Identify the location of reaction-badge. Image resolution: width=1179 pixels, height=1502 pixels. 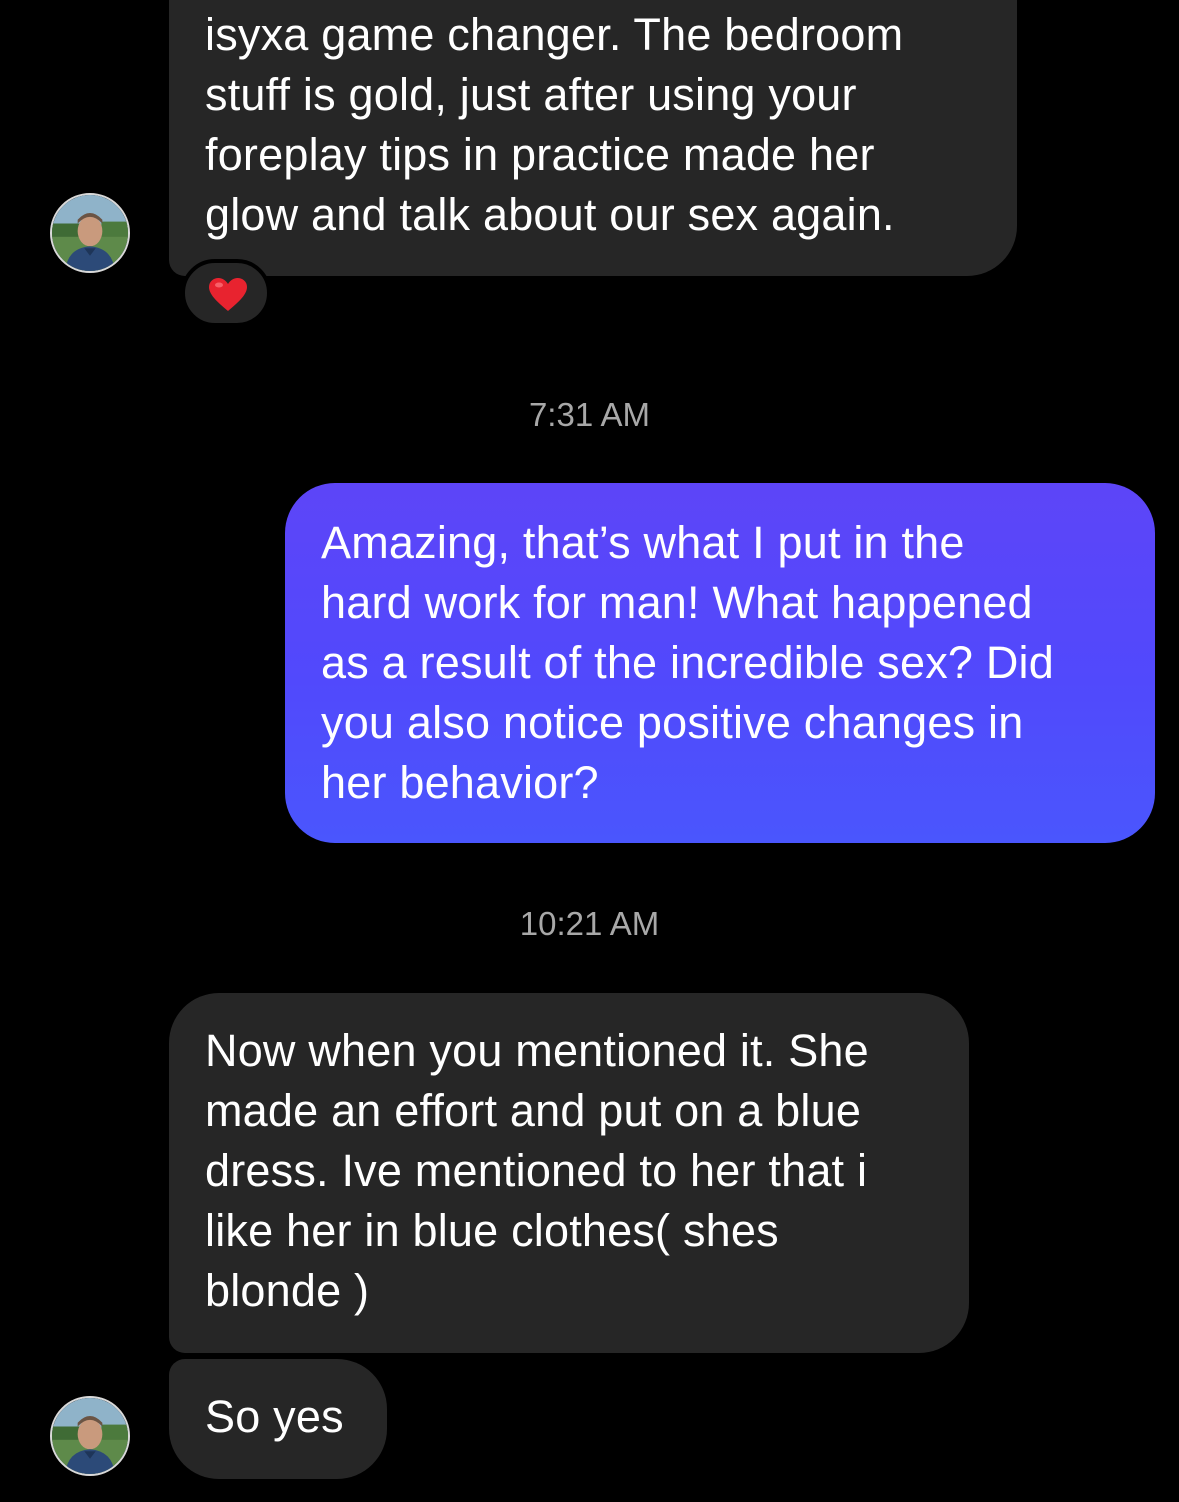
(226, 293).